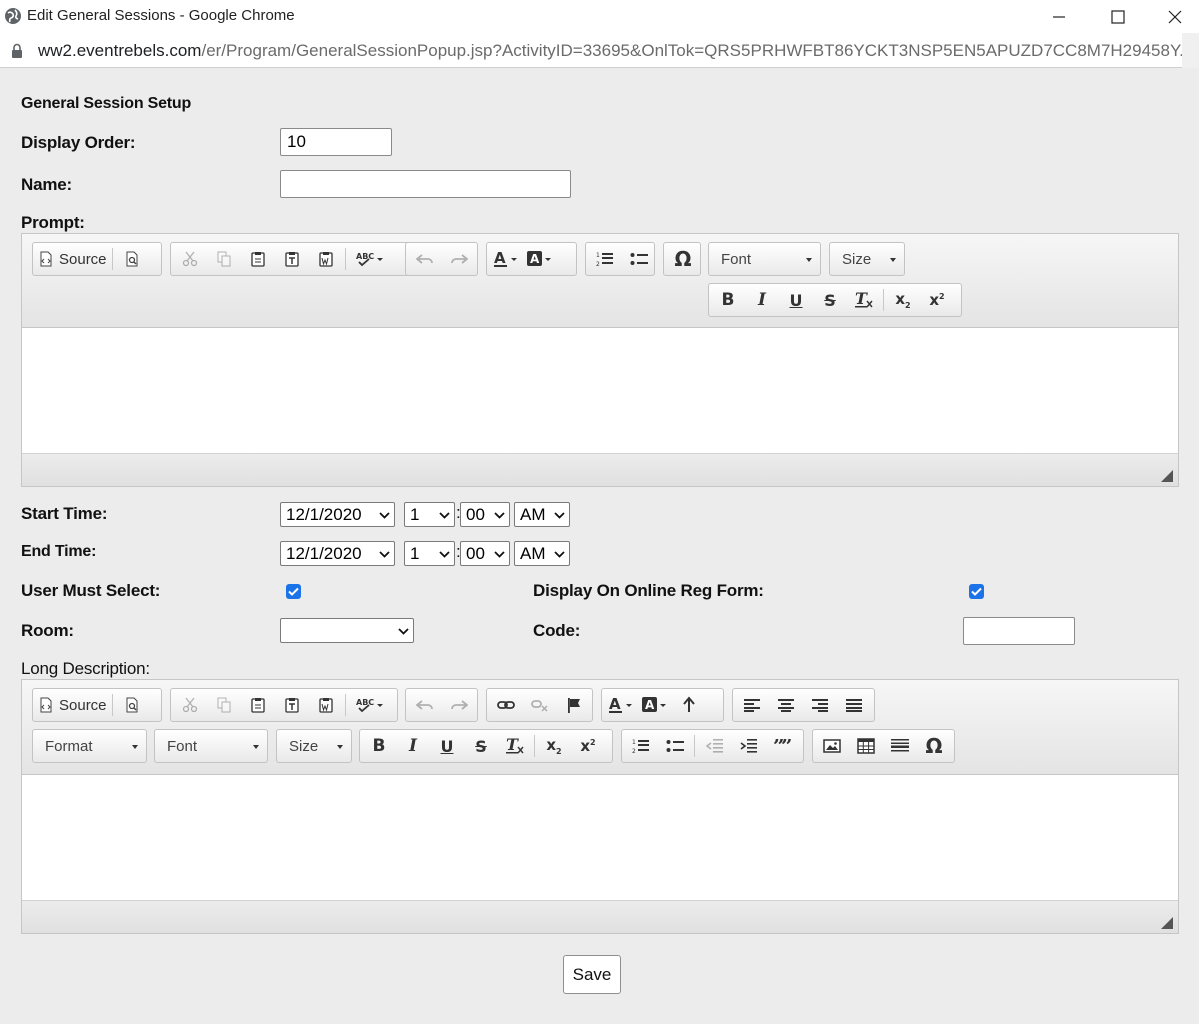 The height and width of the screenshot is (1024, 1199). I want to click on image-button, so click(832, 746).